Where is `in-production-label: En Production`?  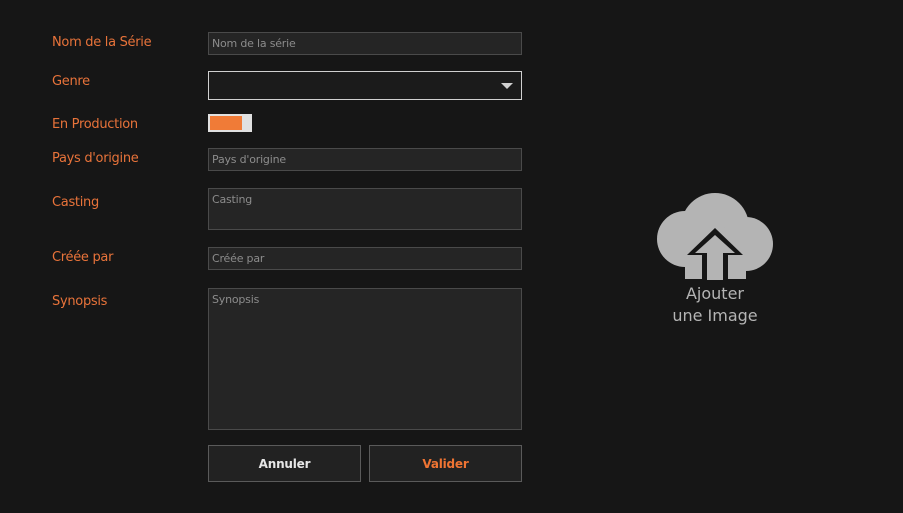
in-production-label: En Production is located at coordinates (95, 124).